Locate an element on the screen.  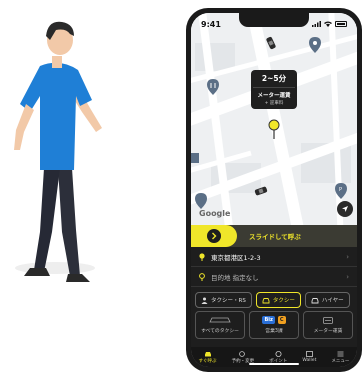
service-label: すべてのタクシー is located at coordinates (220, 331).